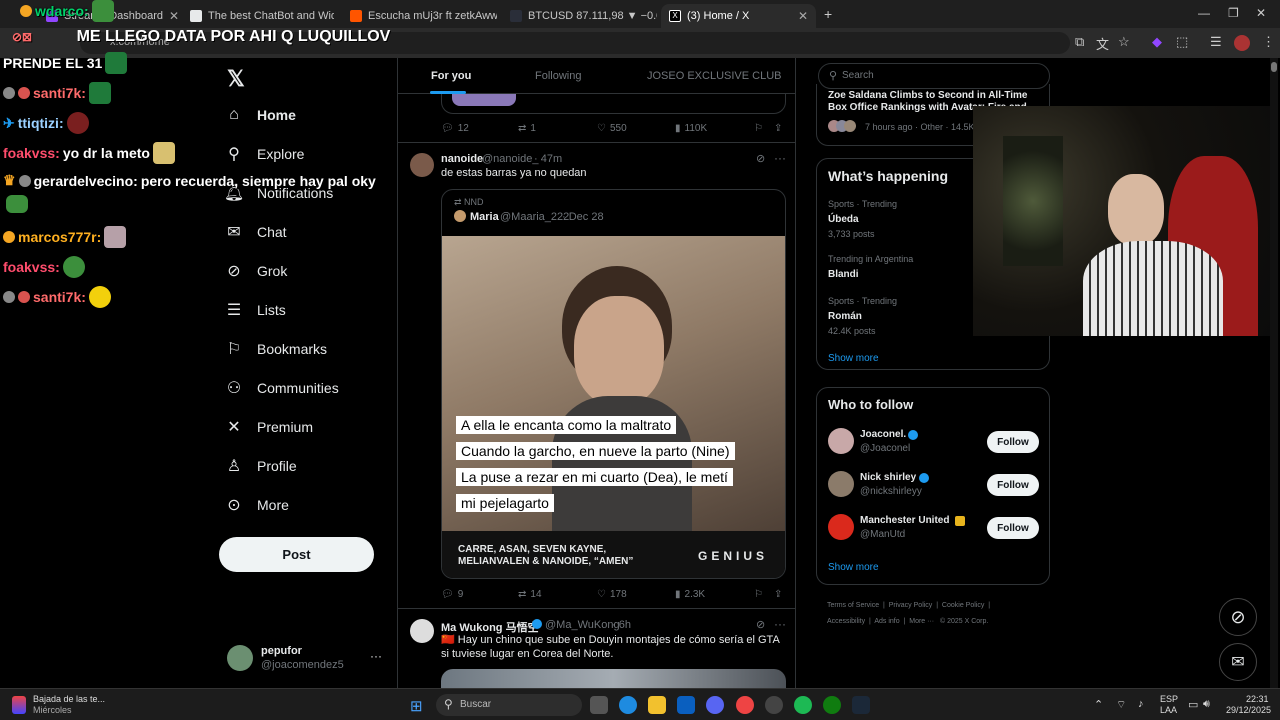 This screenshot has width=1280, height=720. Describe the element at coordinates (1248, 710) in the screenshot. I see `clock-date: 29/12/2025` at that location.